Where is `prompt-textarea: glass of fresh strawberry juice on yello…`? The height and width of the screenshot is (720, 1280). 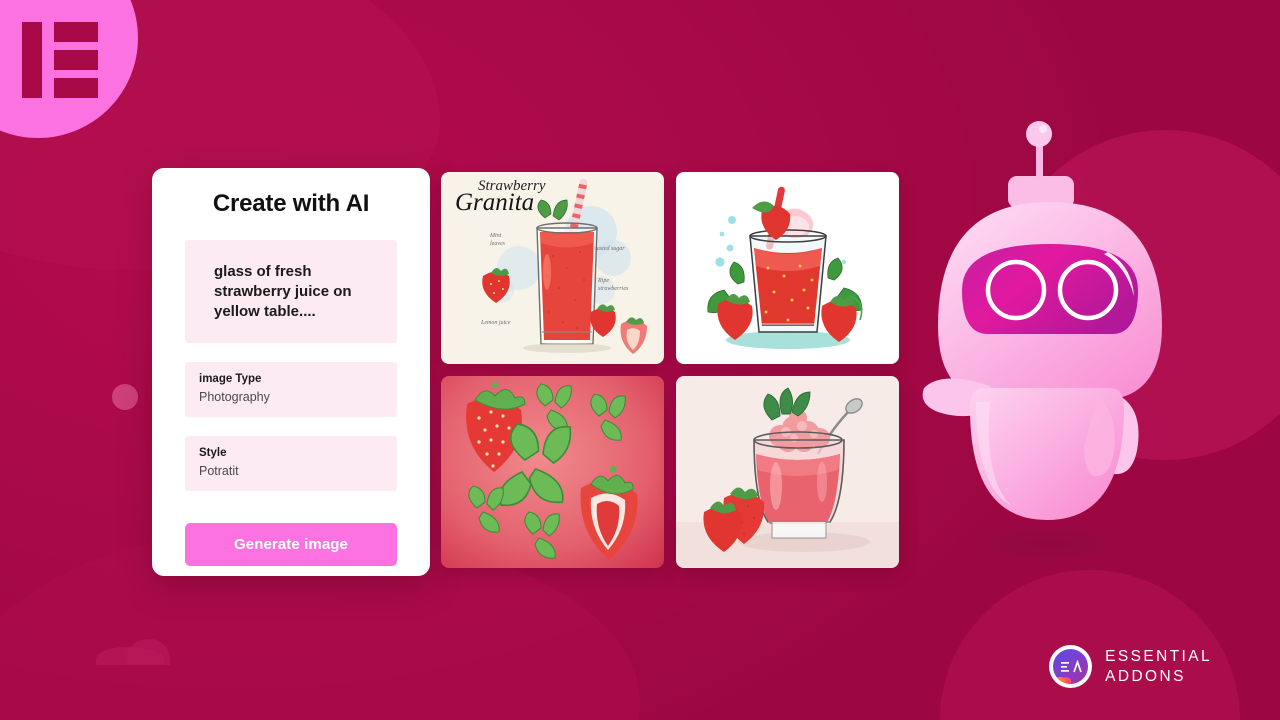
prompt-textarea: glass of fresh strawberry juice on yello… is located at coordinates (291, 292).